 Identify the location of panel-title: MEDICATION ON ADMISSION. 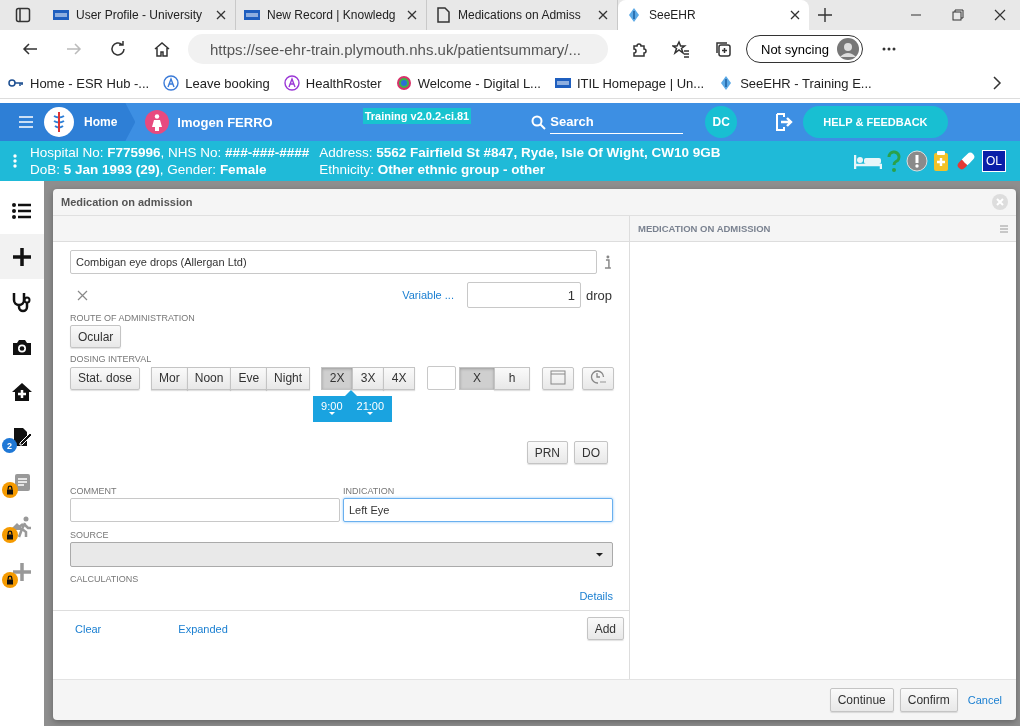
(705, 228).